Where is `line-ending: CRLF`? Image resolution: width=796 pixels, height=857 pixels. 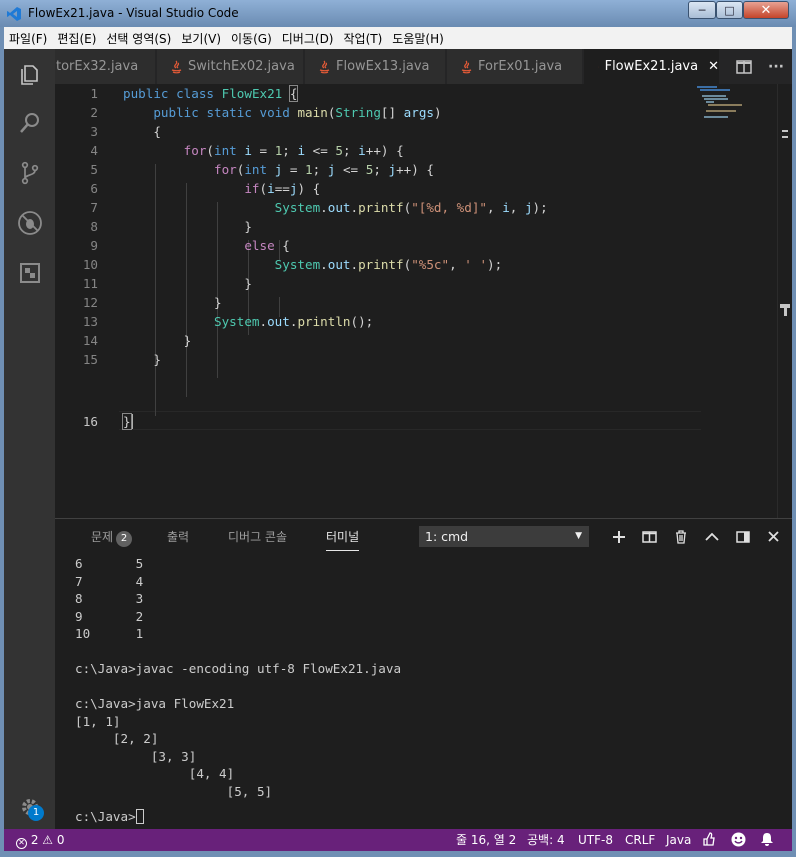 line-ending: CRLF is located at coordinates (640, 840).